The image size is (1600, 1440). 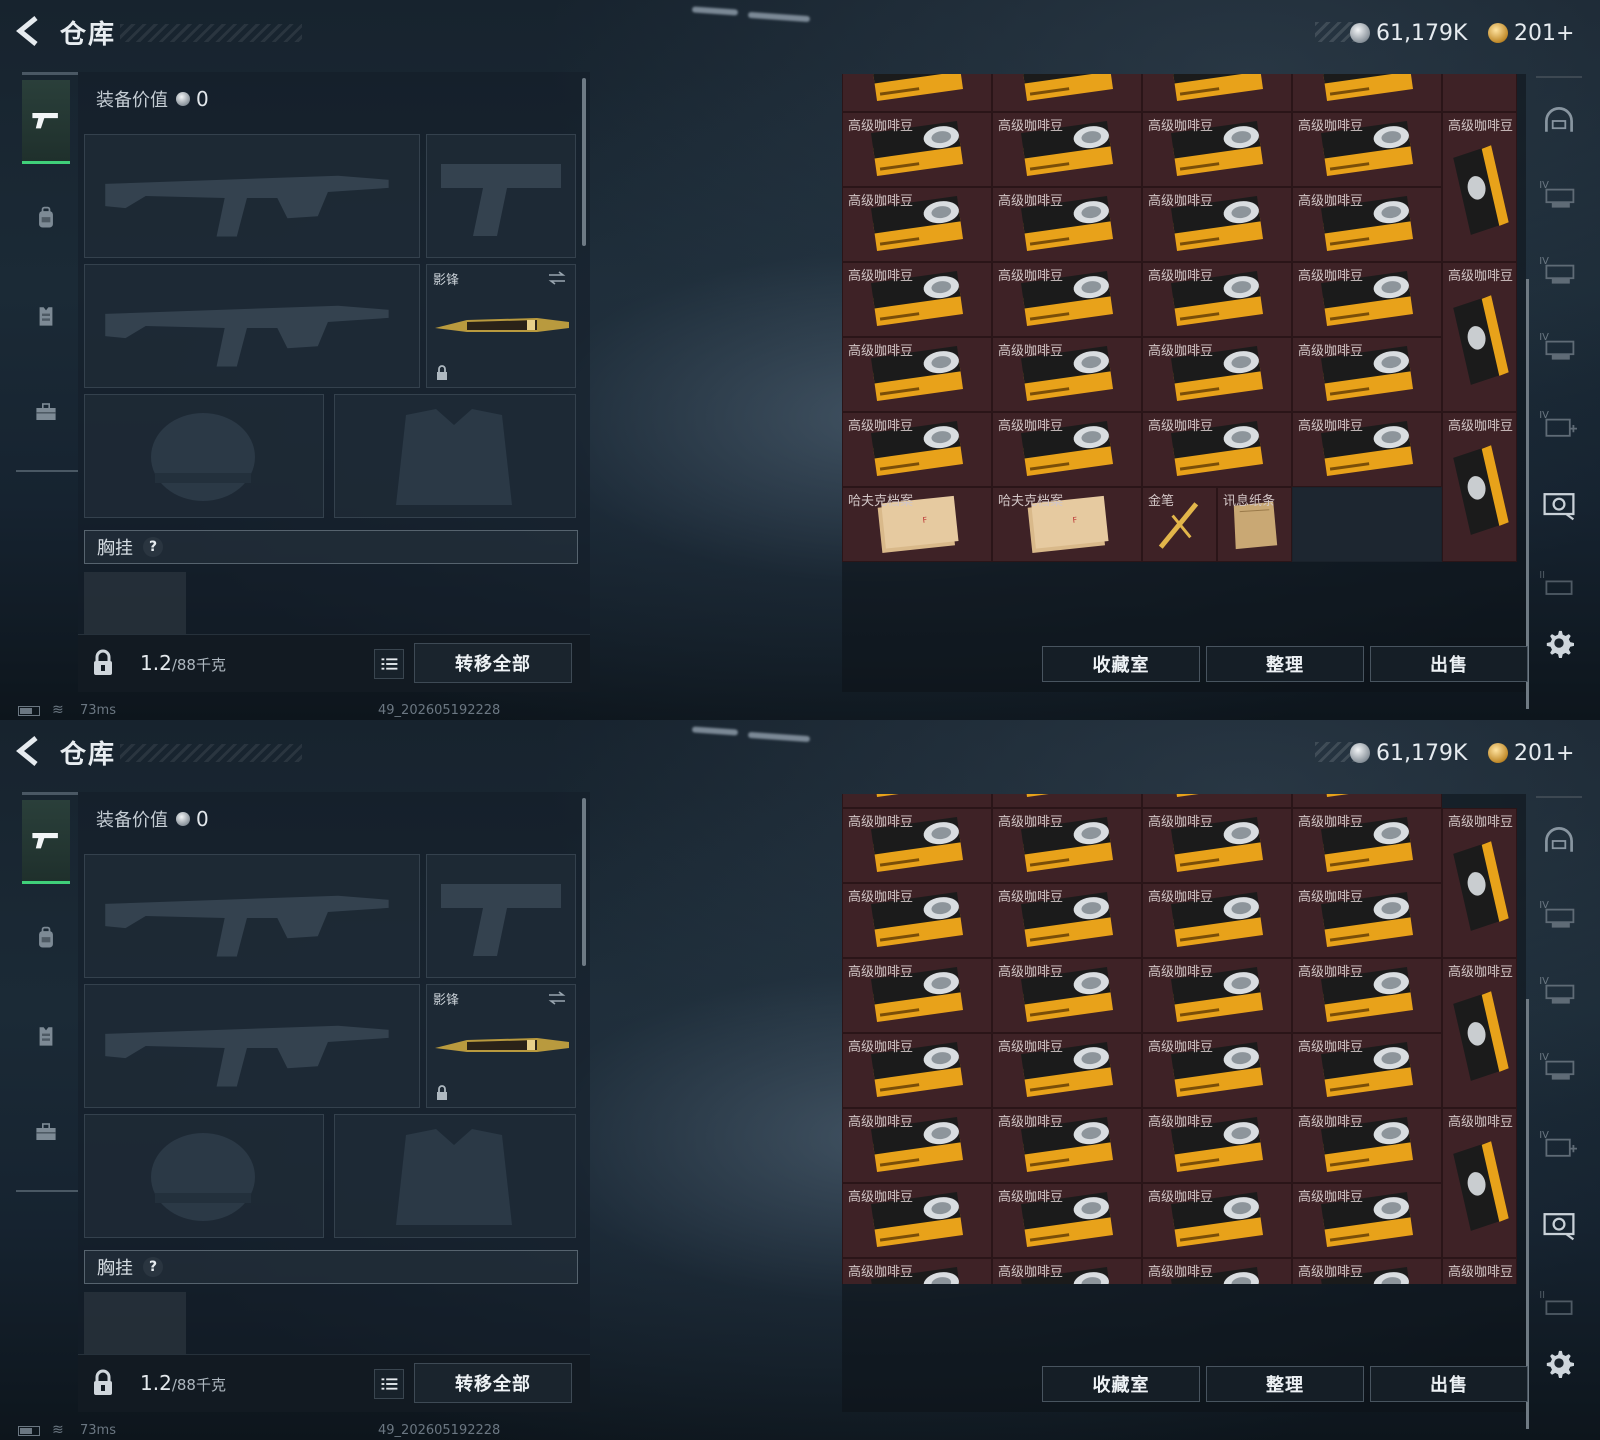 I want to click on storage-item-gold-pen: 金笔, so click(x=1179, y=524).